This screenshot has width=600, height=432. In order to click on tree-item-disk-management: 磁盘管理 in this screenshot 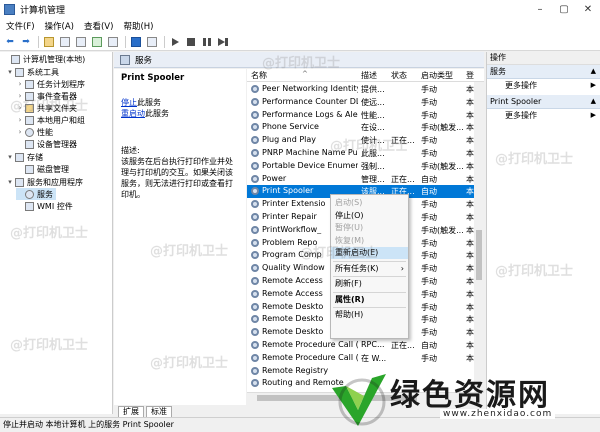, I will do `click(42, 169)`.